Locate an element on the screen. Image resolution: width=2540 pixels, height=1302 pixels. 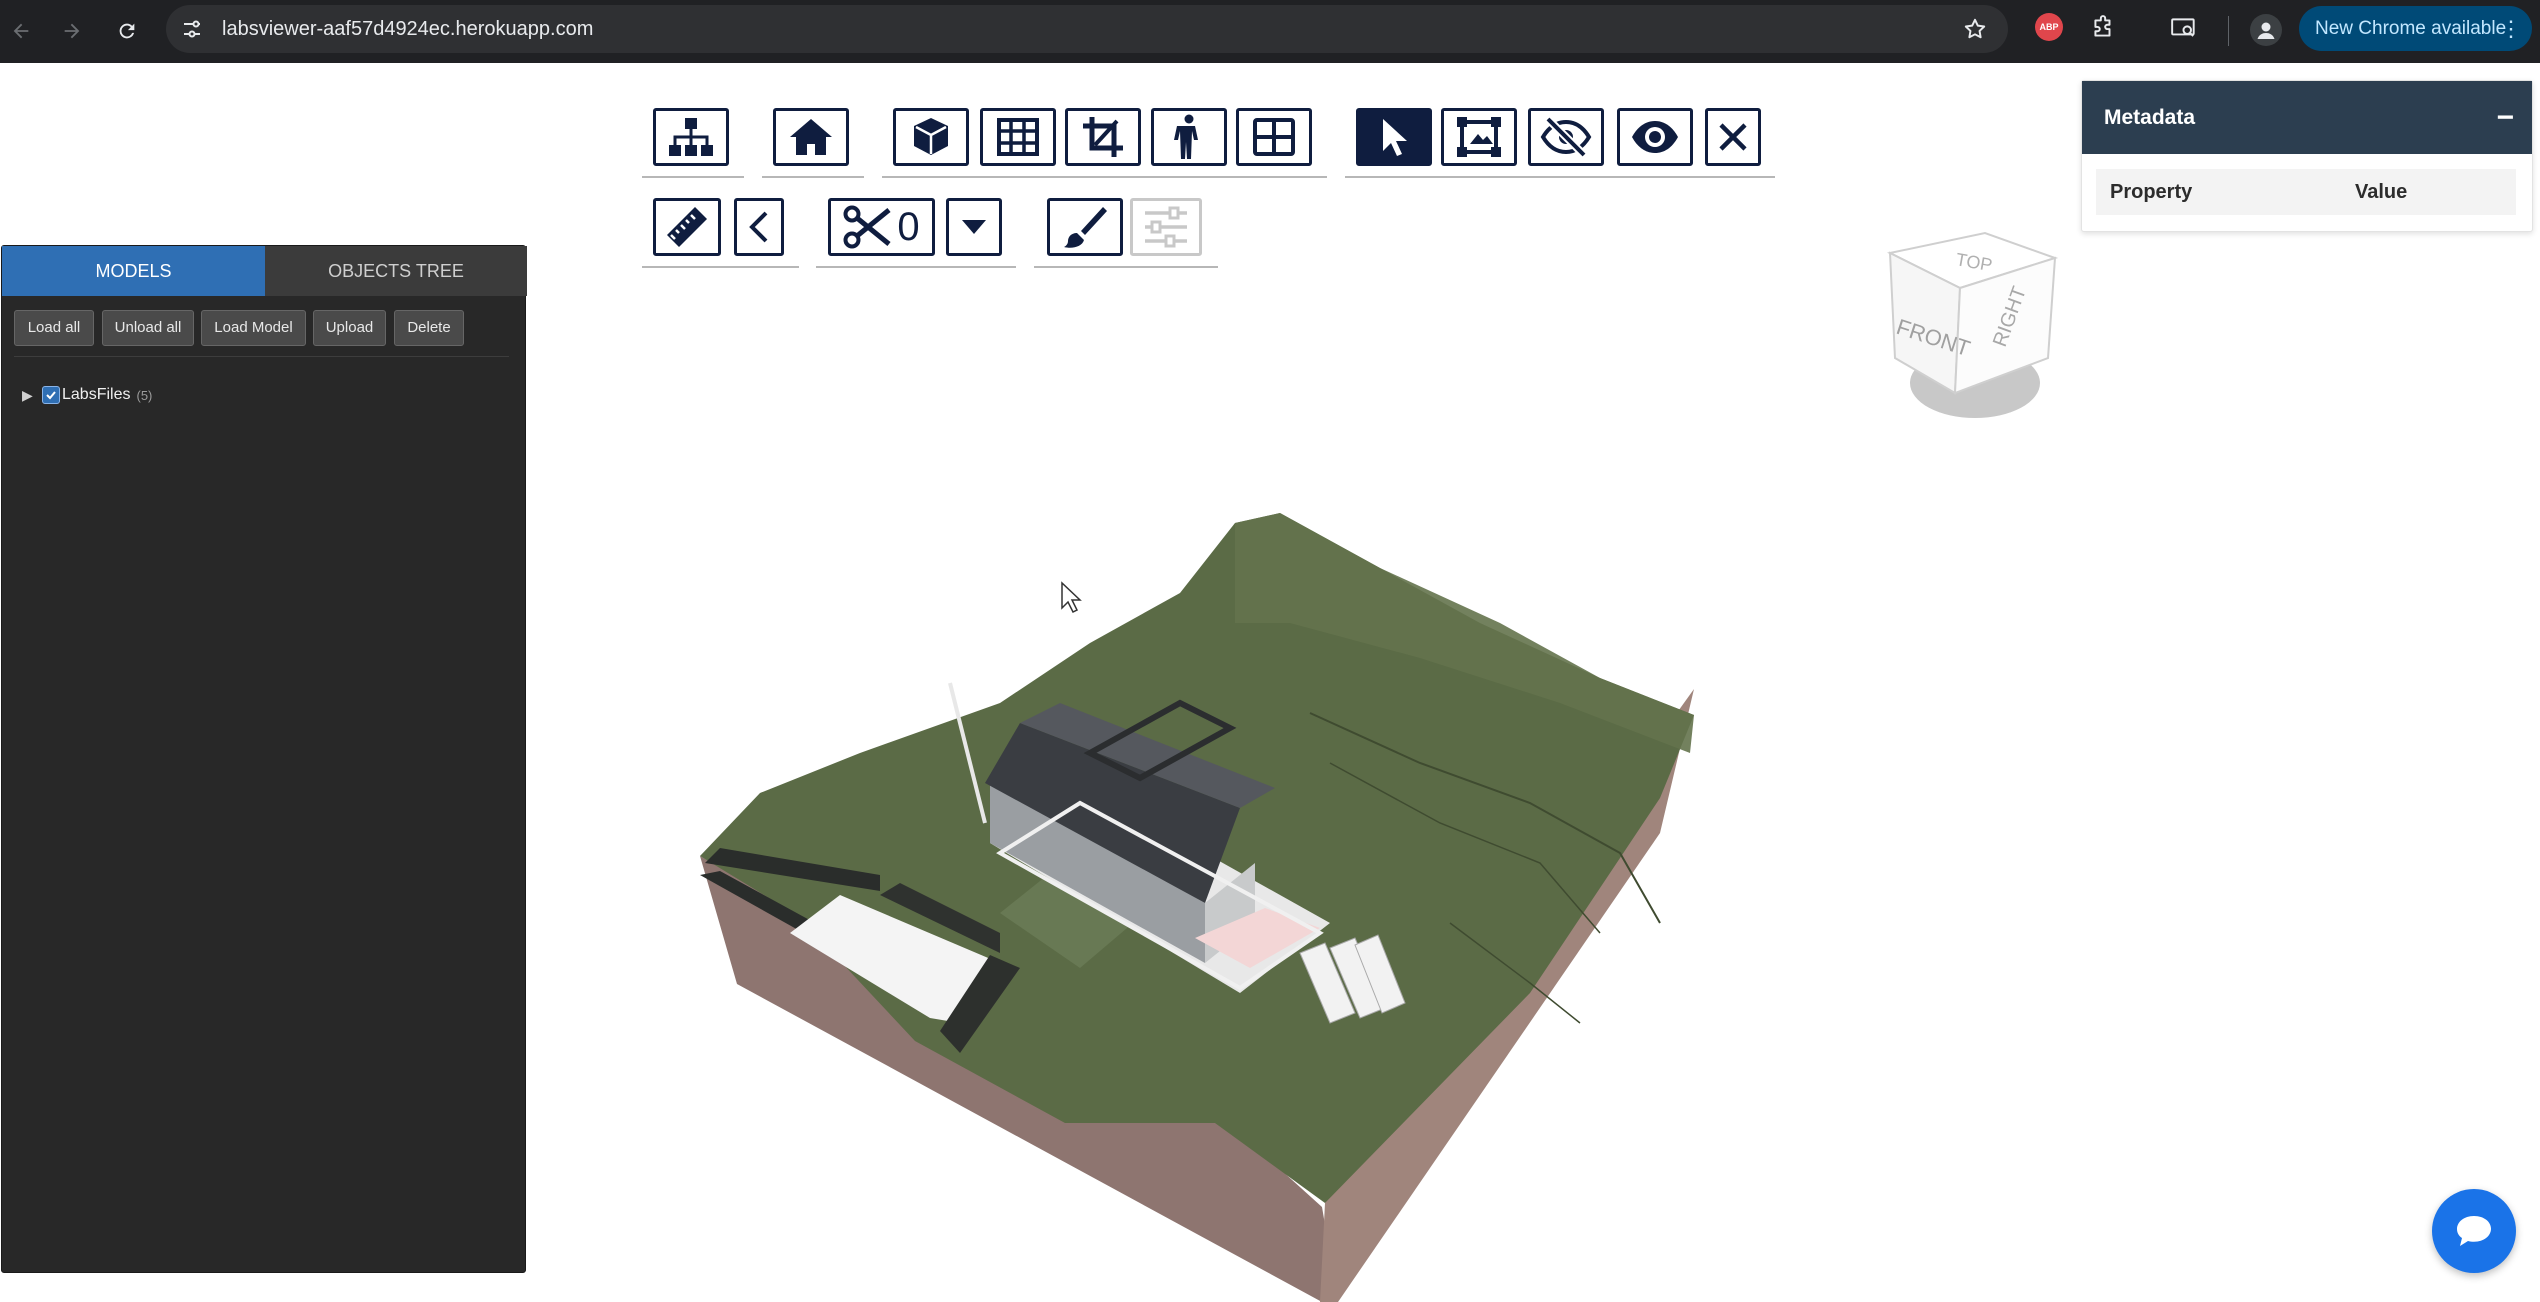
show-all-button is located at coordinates (1655, 137).